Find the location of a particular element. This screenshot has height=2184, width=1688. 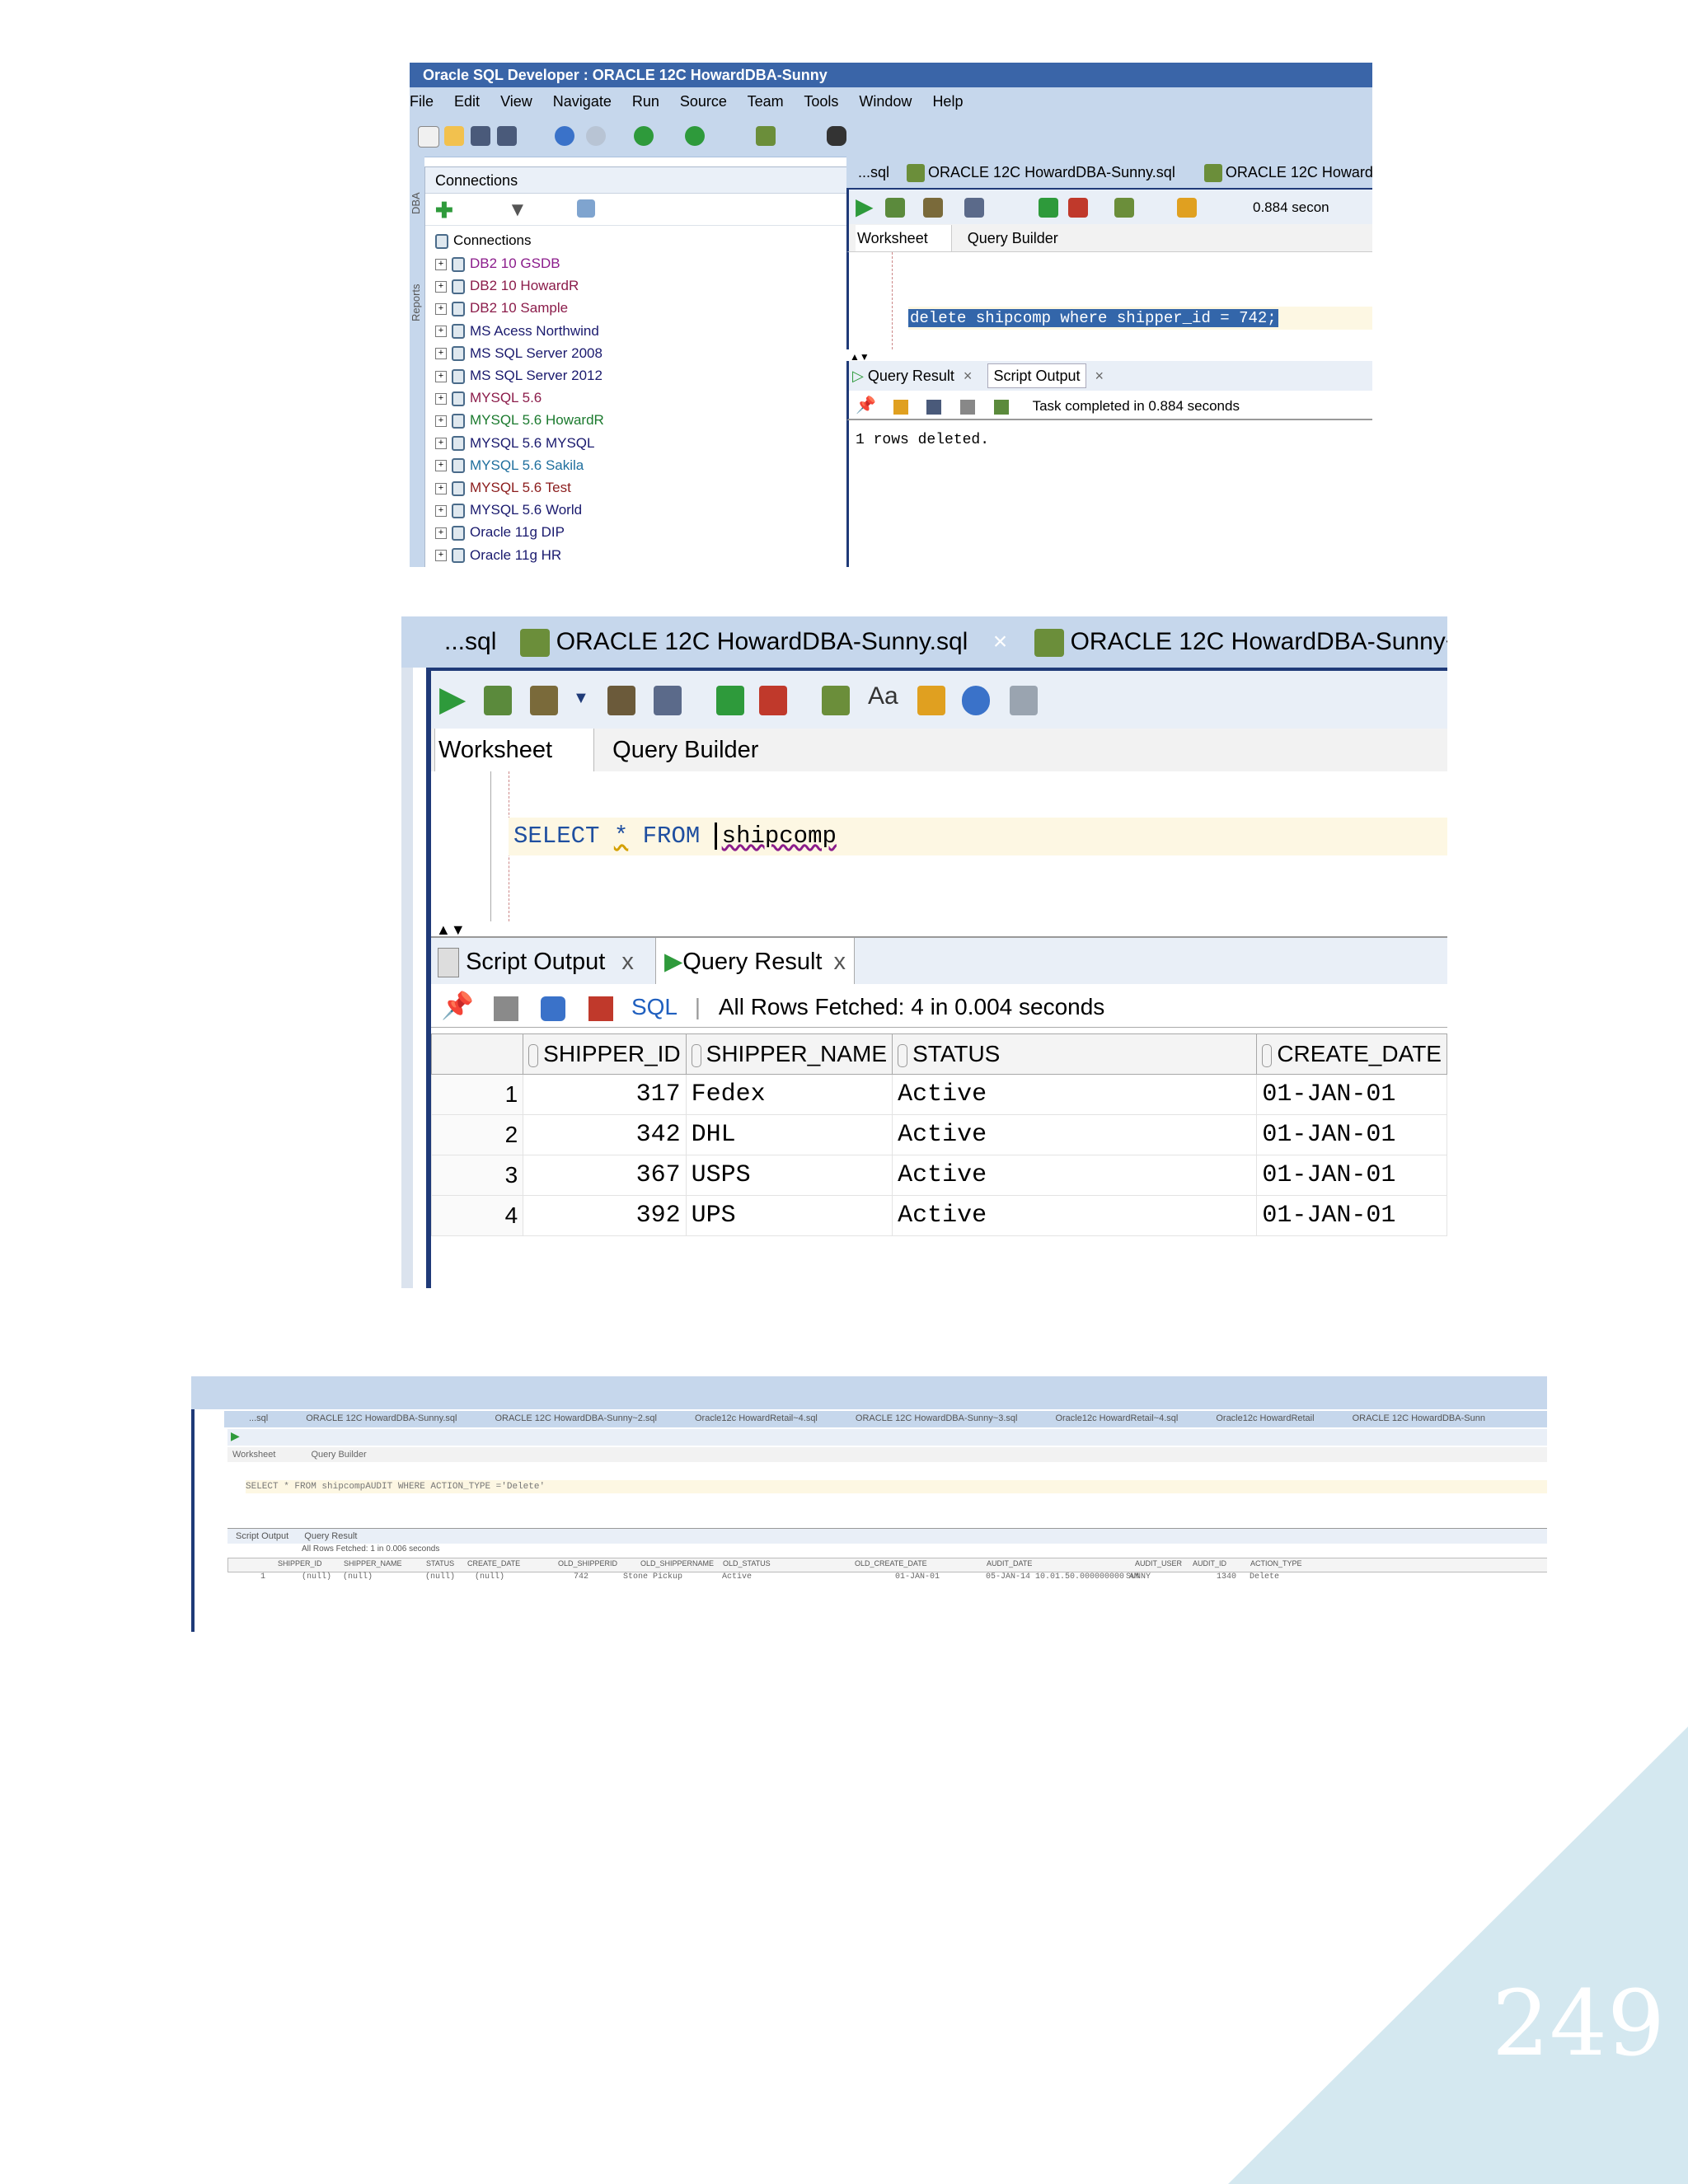

dropdown-icon: ▼ is located at coordinates (581, 698).